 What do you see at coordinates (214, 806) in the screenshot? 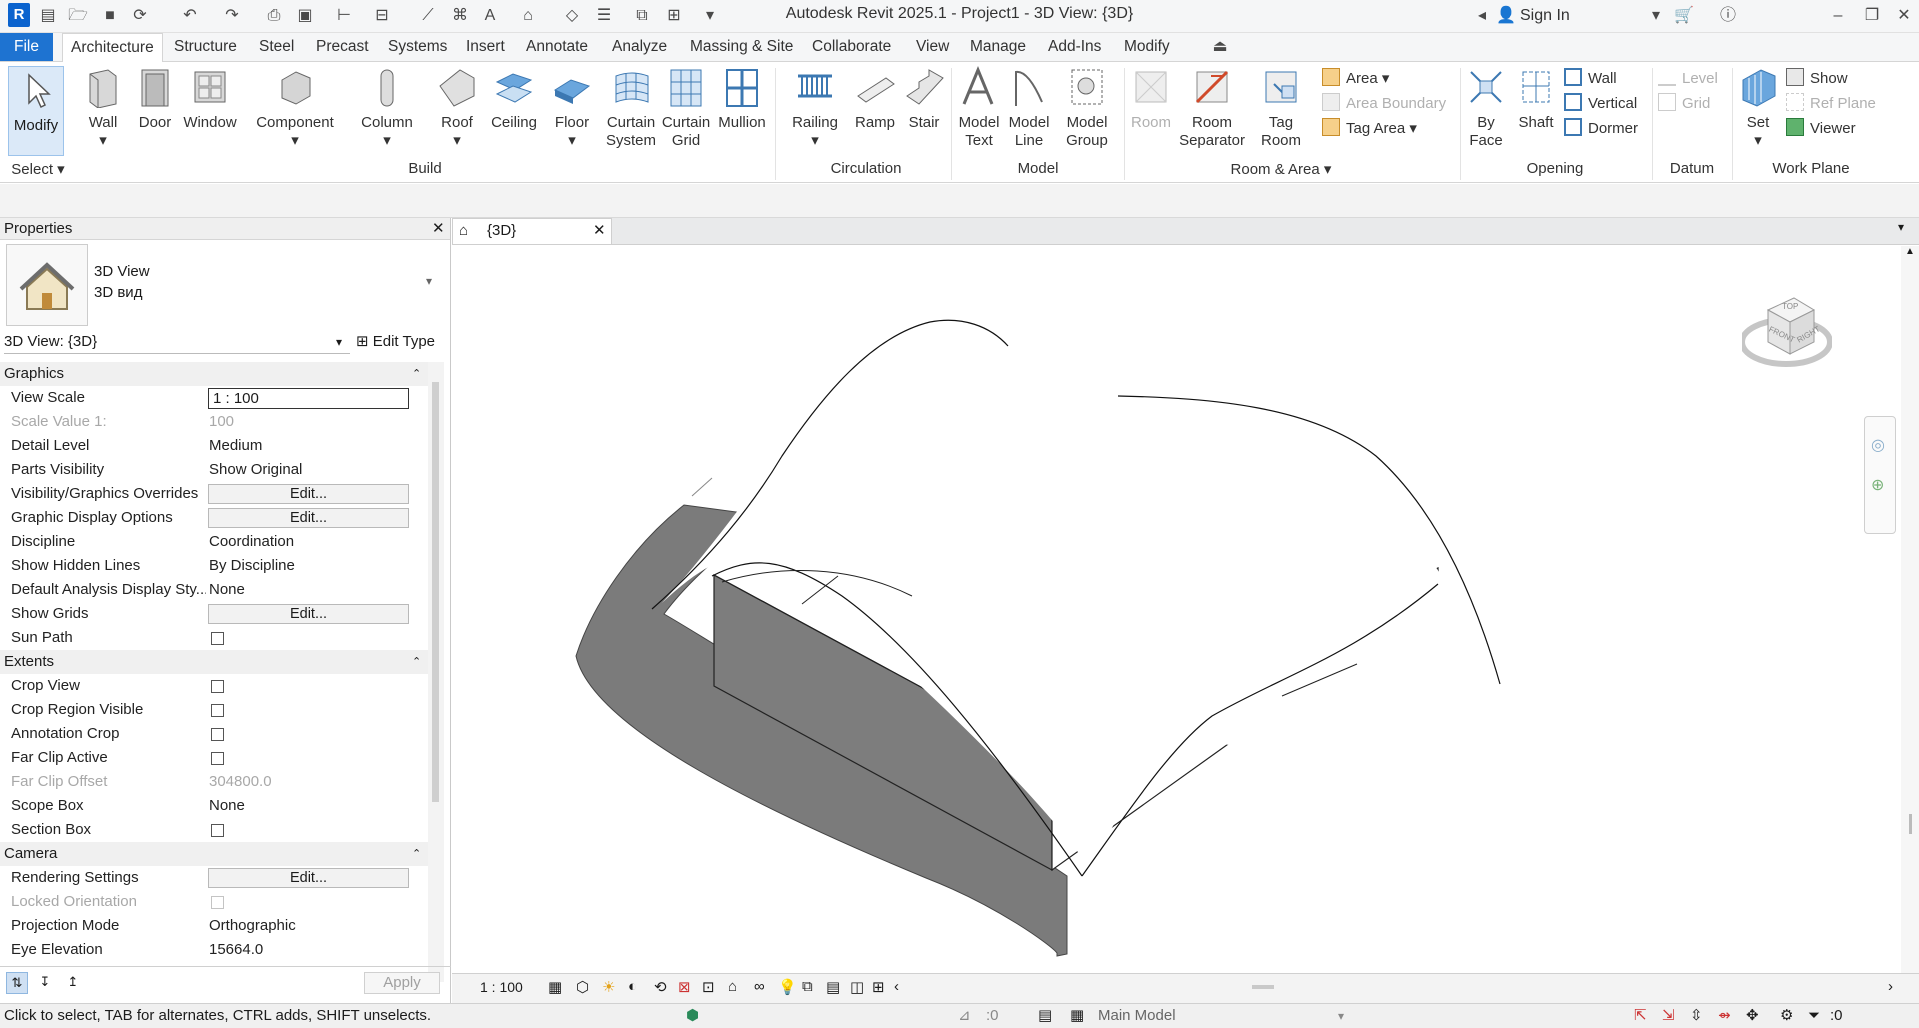
I see `prop-scope-box: Scope Box None` at bounding box center [214, 806].